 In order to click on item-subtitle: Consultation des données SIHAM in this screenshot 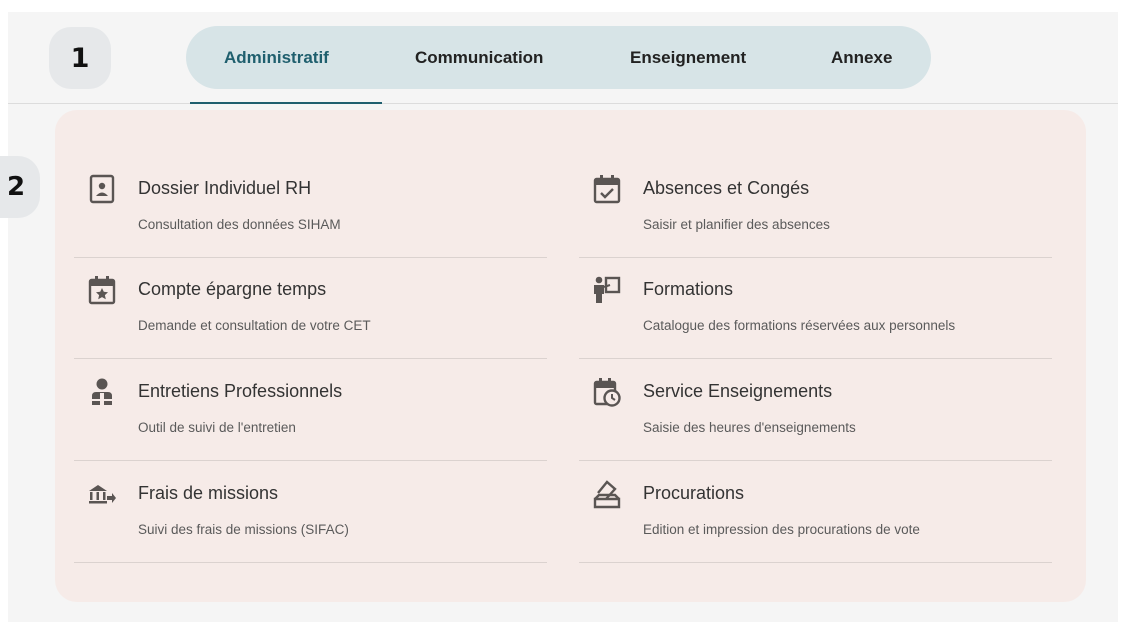, I will do `click(239, 224)`.